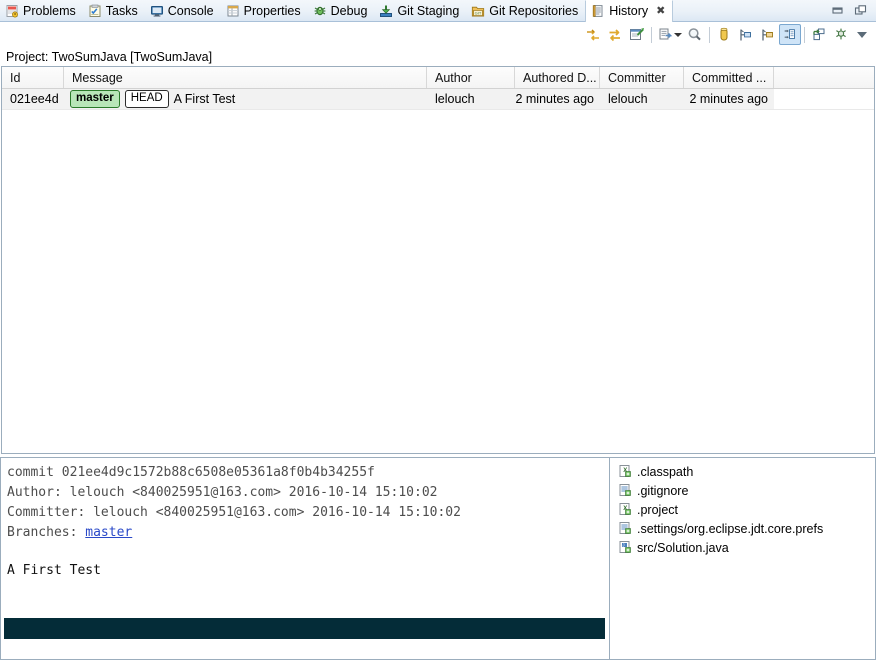  Describe the element at coordinates (860, 10) in the screenshot. I see `maximize-icon` at that location.